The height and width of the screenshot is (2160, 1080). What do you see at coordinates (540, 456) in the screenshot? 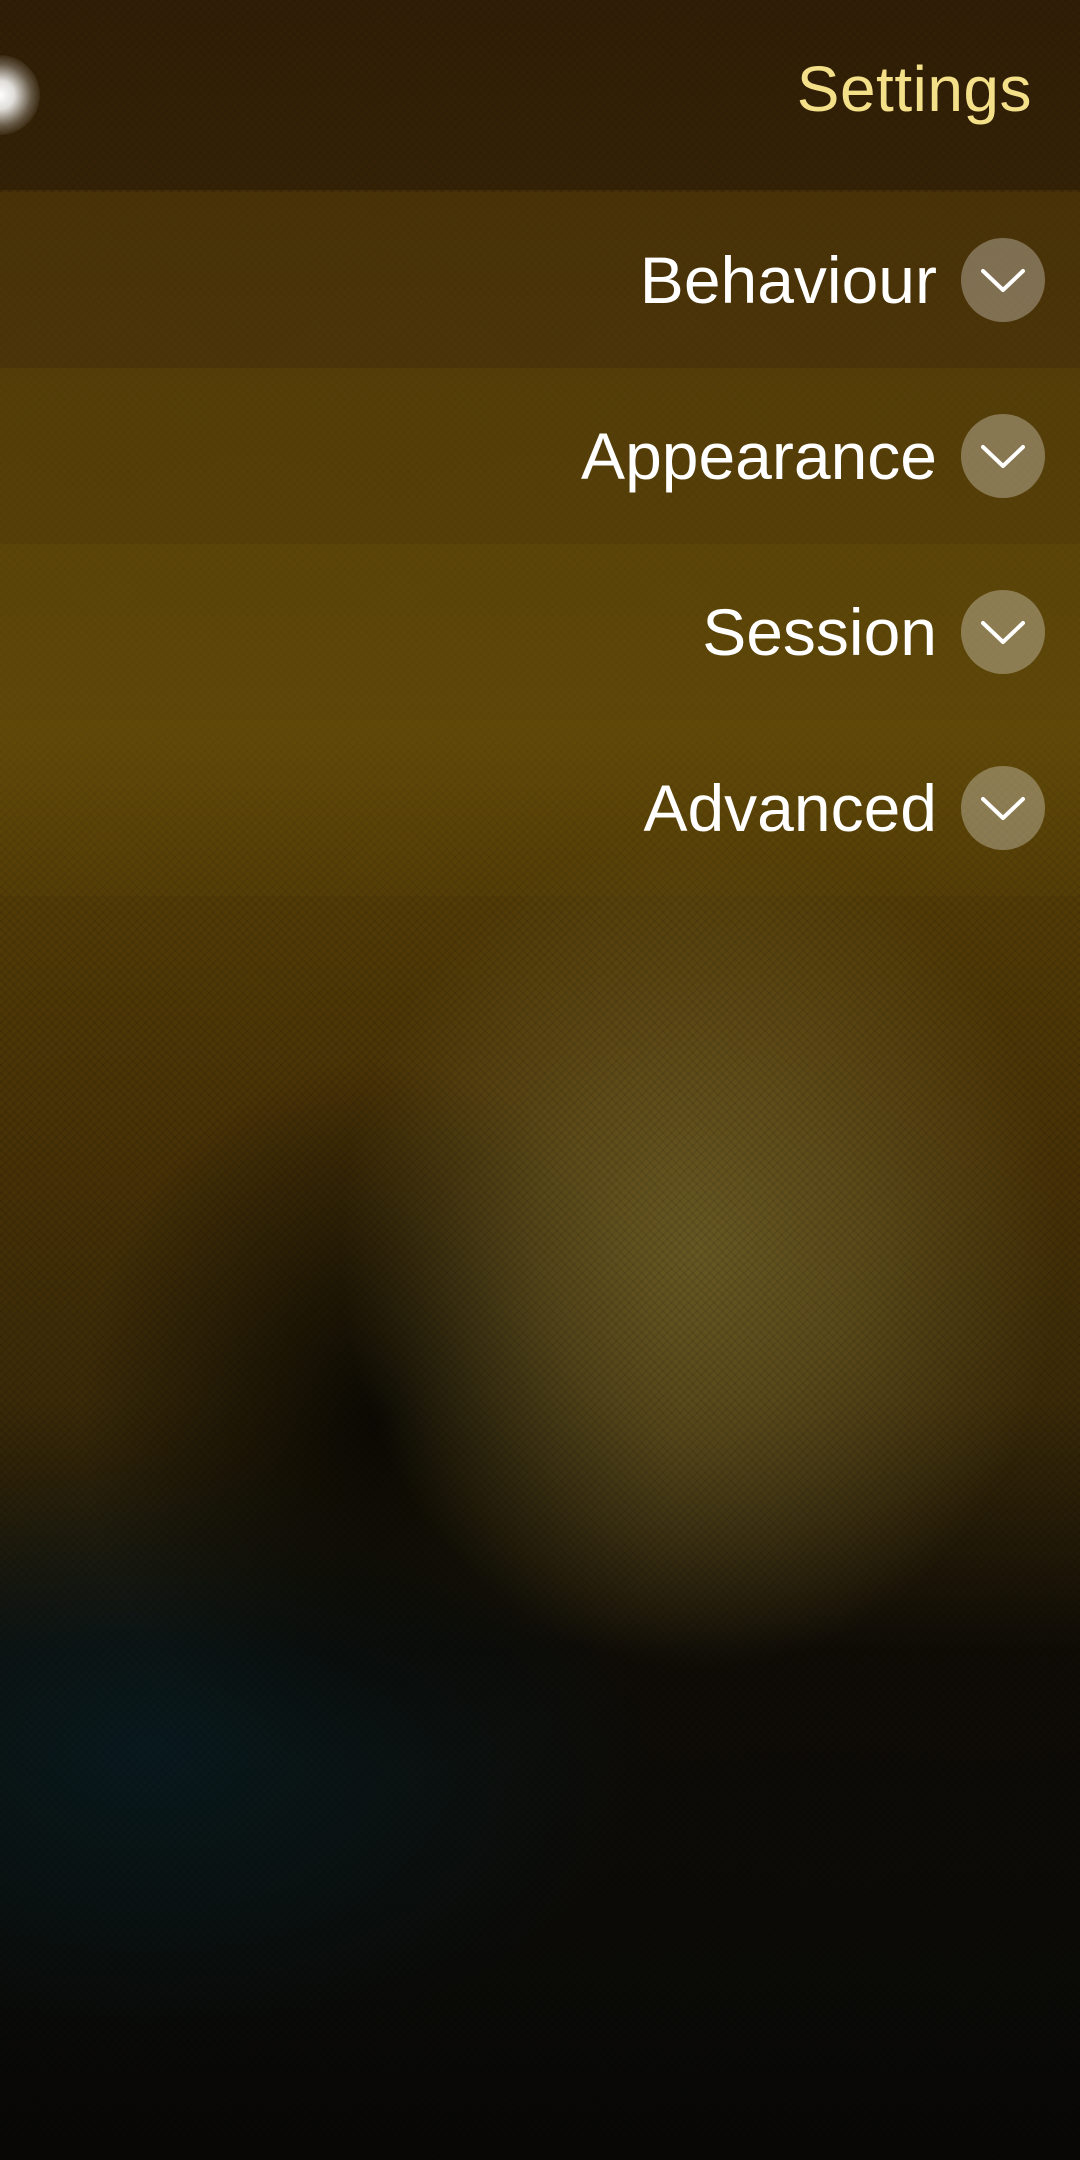
I see `section-appearance: Appearance` at bounding box center [540, 456].